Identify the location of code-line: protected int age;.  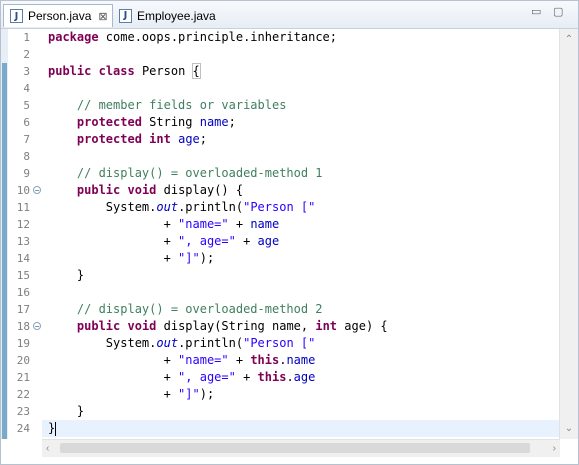
(301, 139).